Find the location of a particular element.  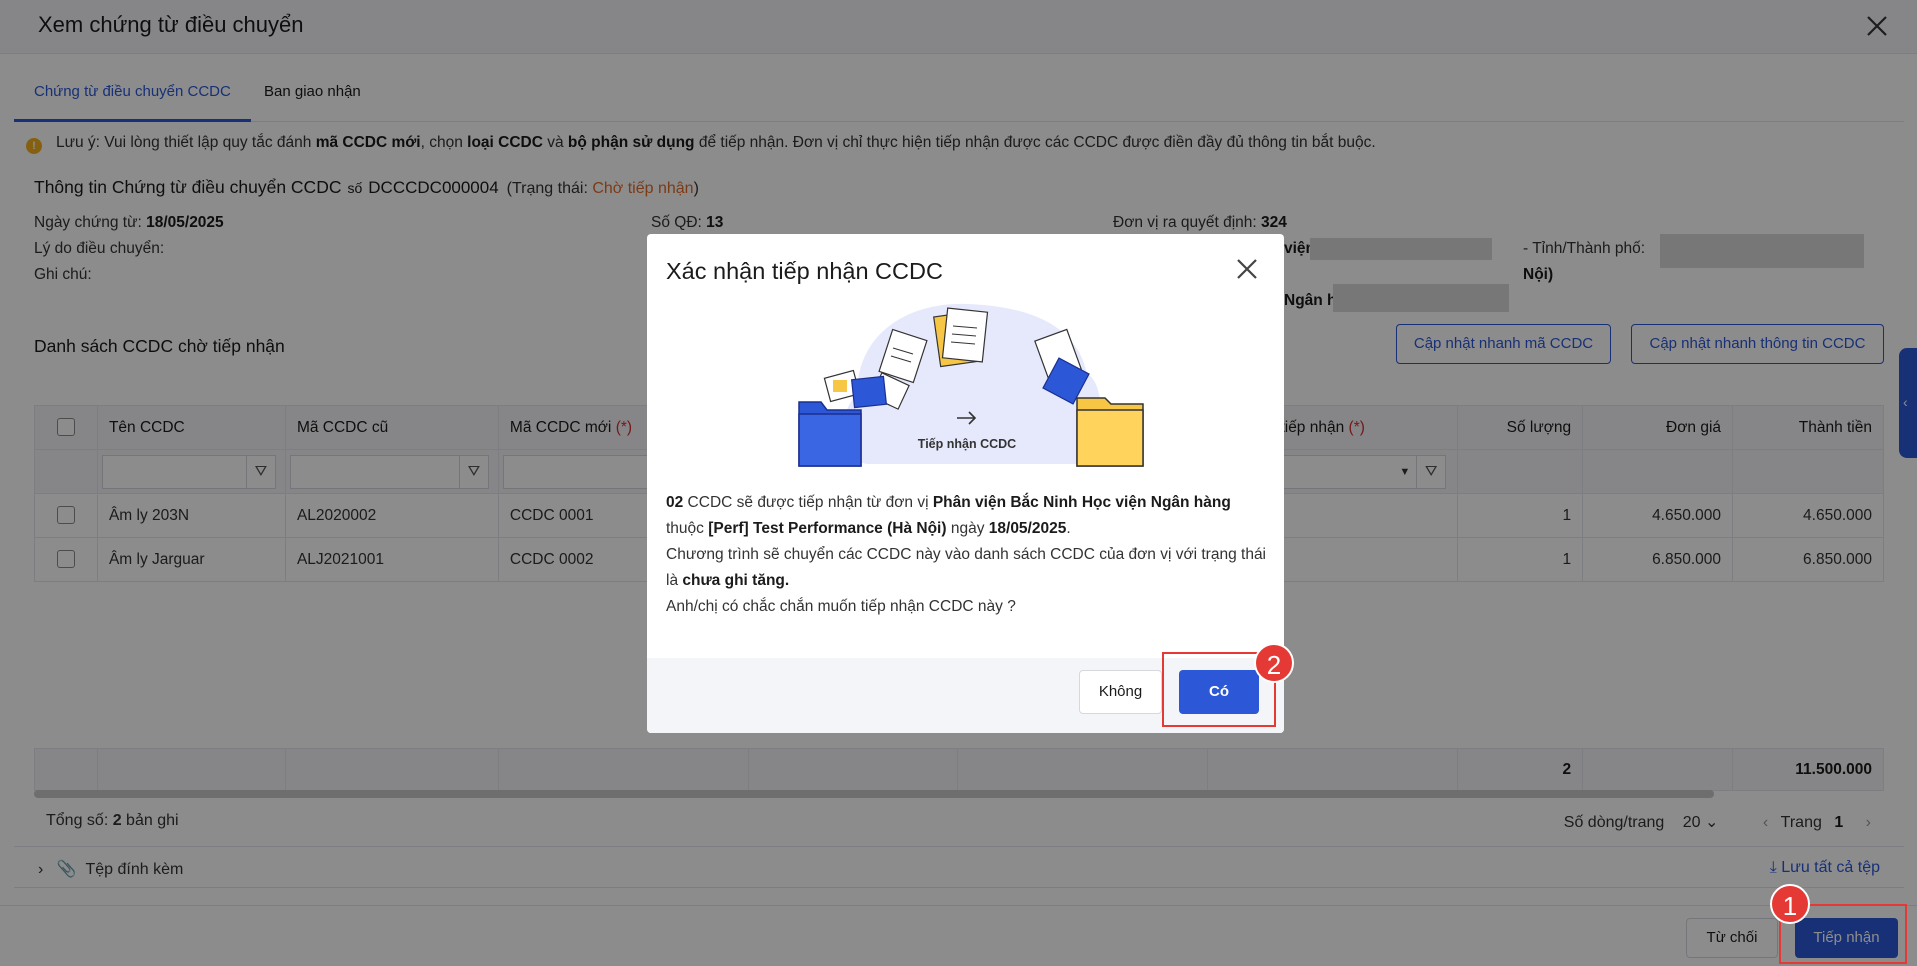

no-button: Không is located at coordinates (1120, 692).